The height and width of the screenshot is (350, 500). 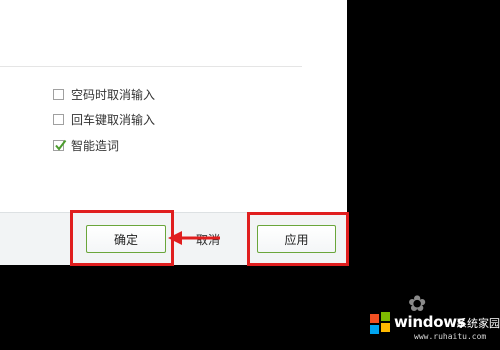 I want to click on option-enter-cancel: 回车键取消输入, so click(x=104, y=119).